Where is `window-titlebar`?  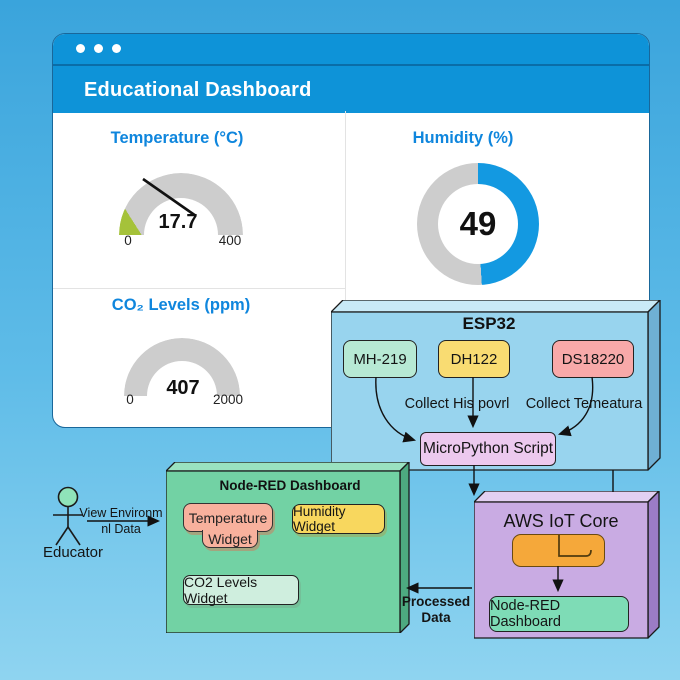 window-titlebar is located at coordinates (351, 49).